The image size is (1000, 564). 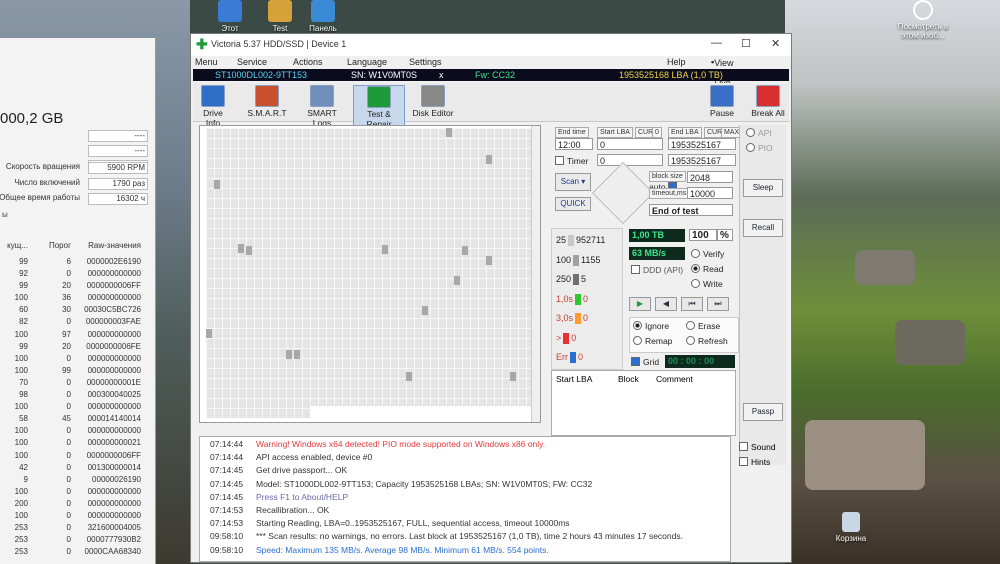 I want to click on menu-service: Service, so click(x=252, y=62).